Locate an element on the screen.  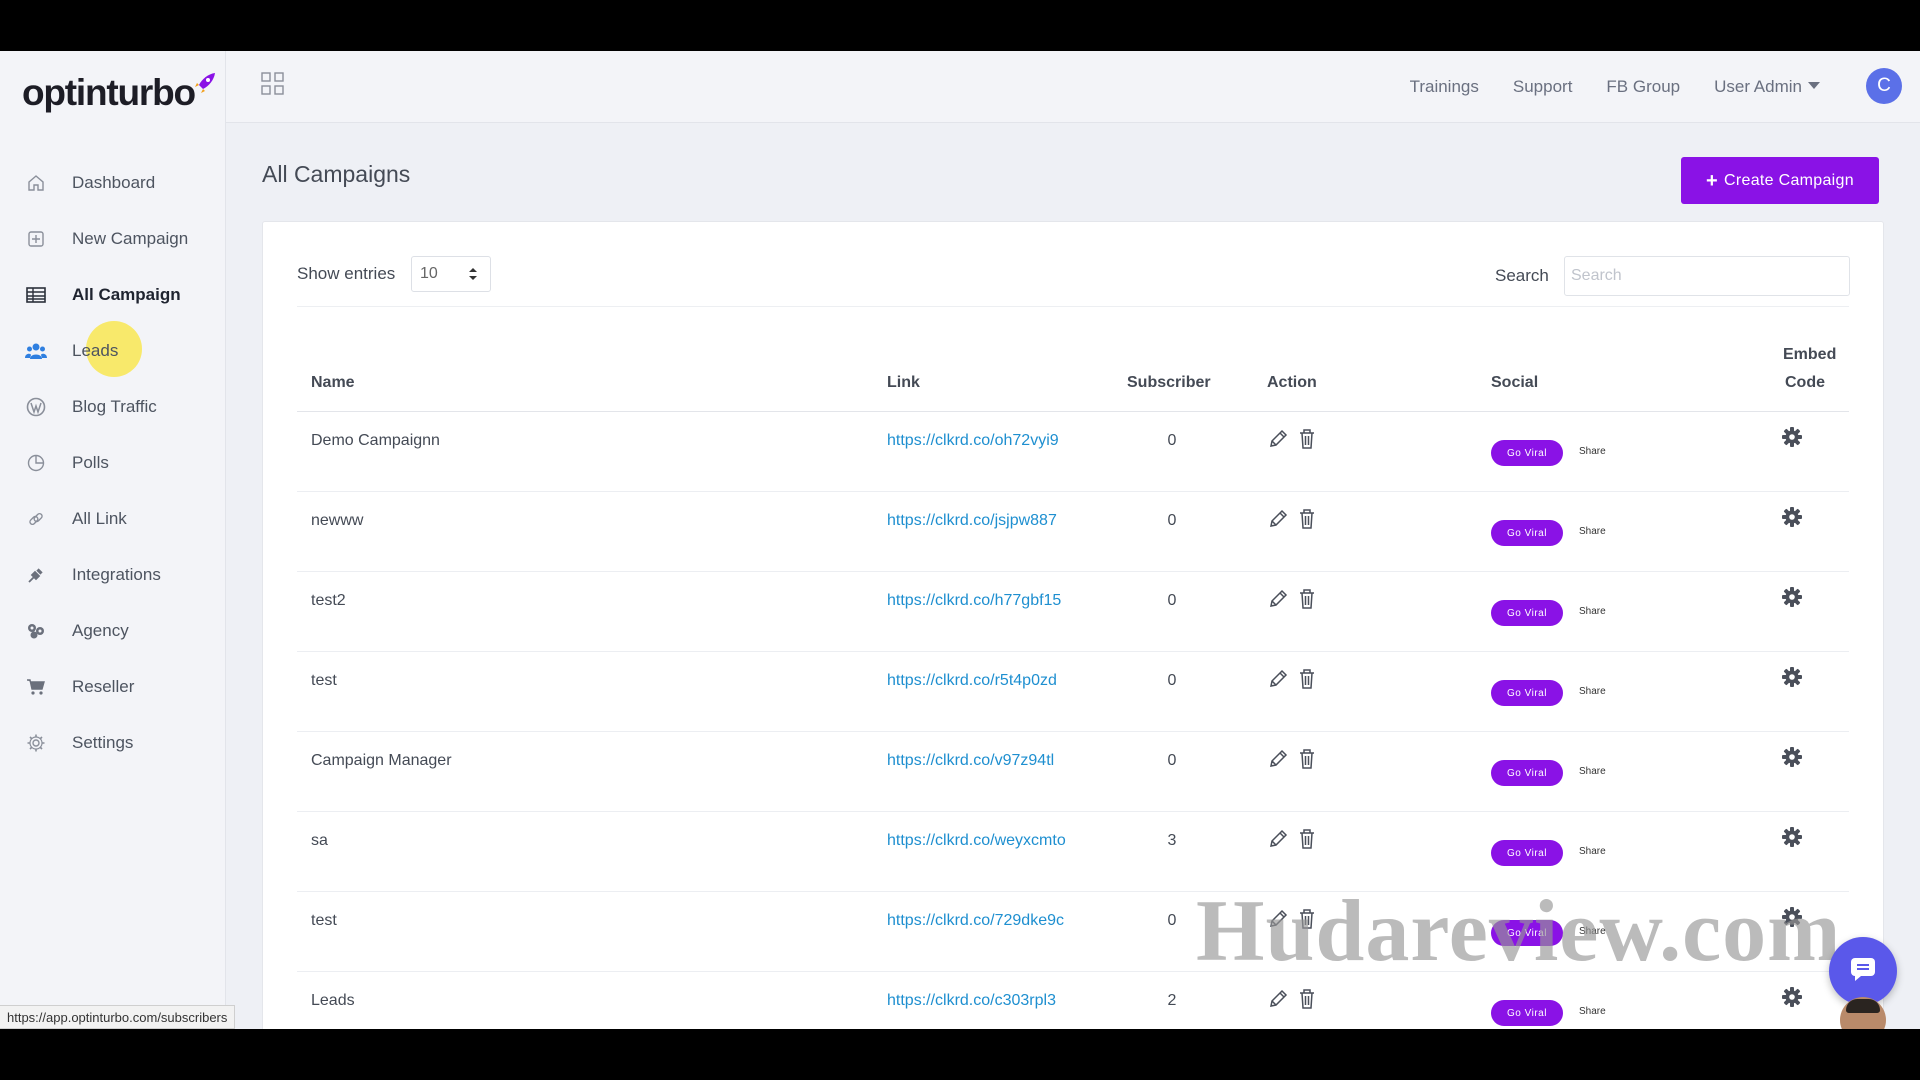
sidebar-item-leads: Leads is located at coordinates (113, 350).